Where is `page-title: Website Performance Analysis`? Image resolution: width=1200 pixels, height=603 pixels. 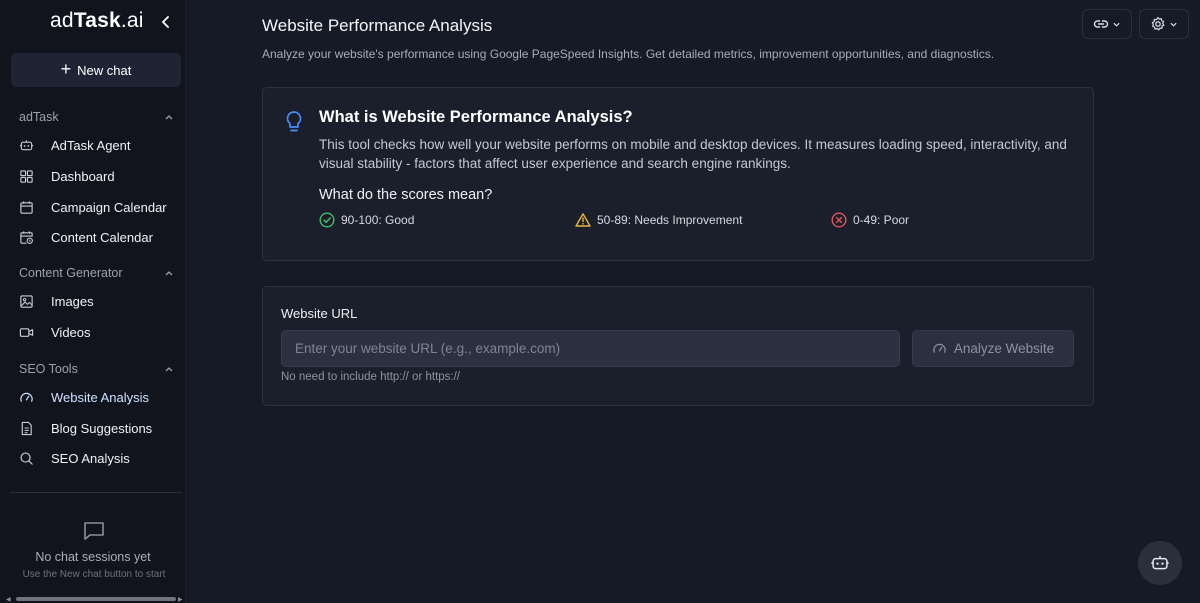 page-title: Website Performance Analysis is located at coordinates (377, 25).